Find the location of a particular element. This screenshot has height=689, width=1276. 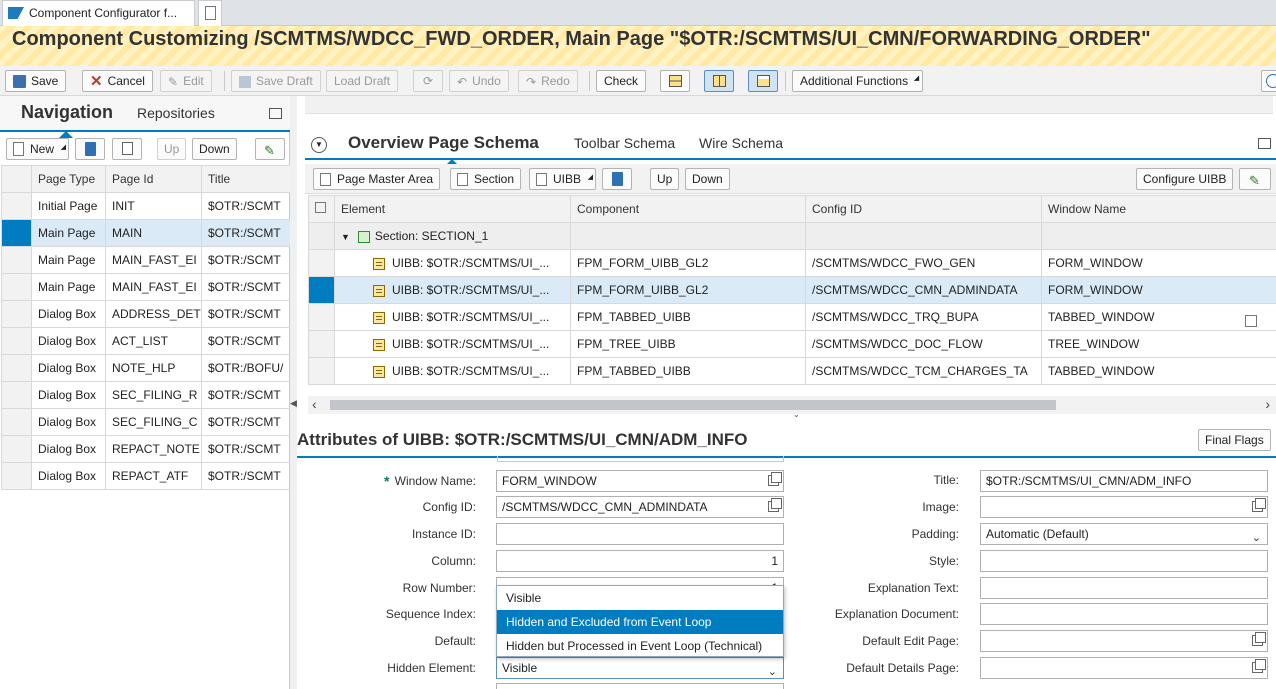

copy-page-button is located at coordinates (127, 149).